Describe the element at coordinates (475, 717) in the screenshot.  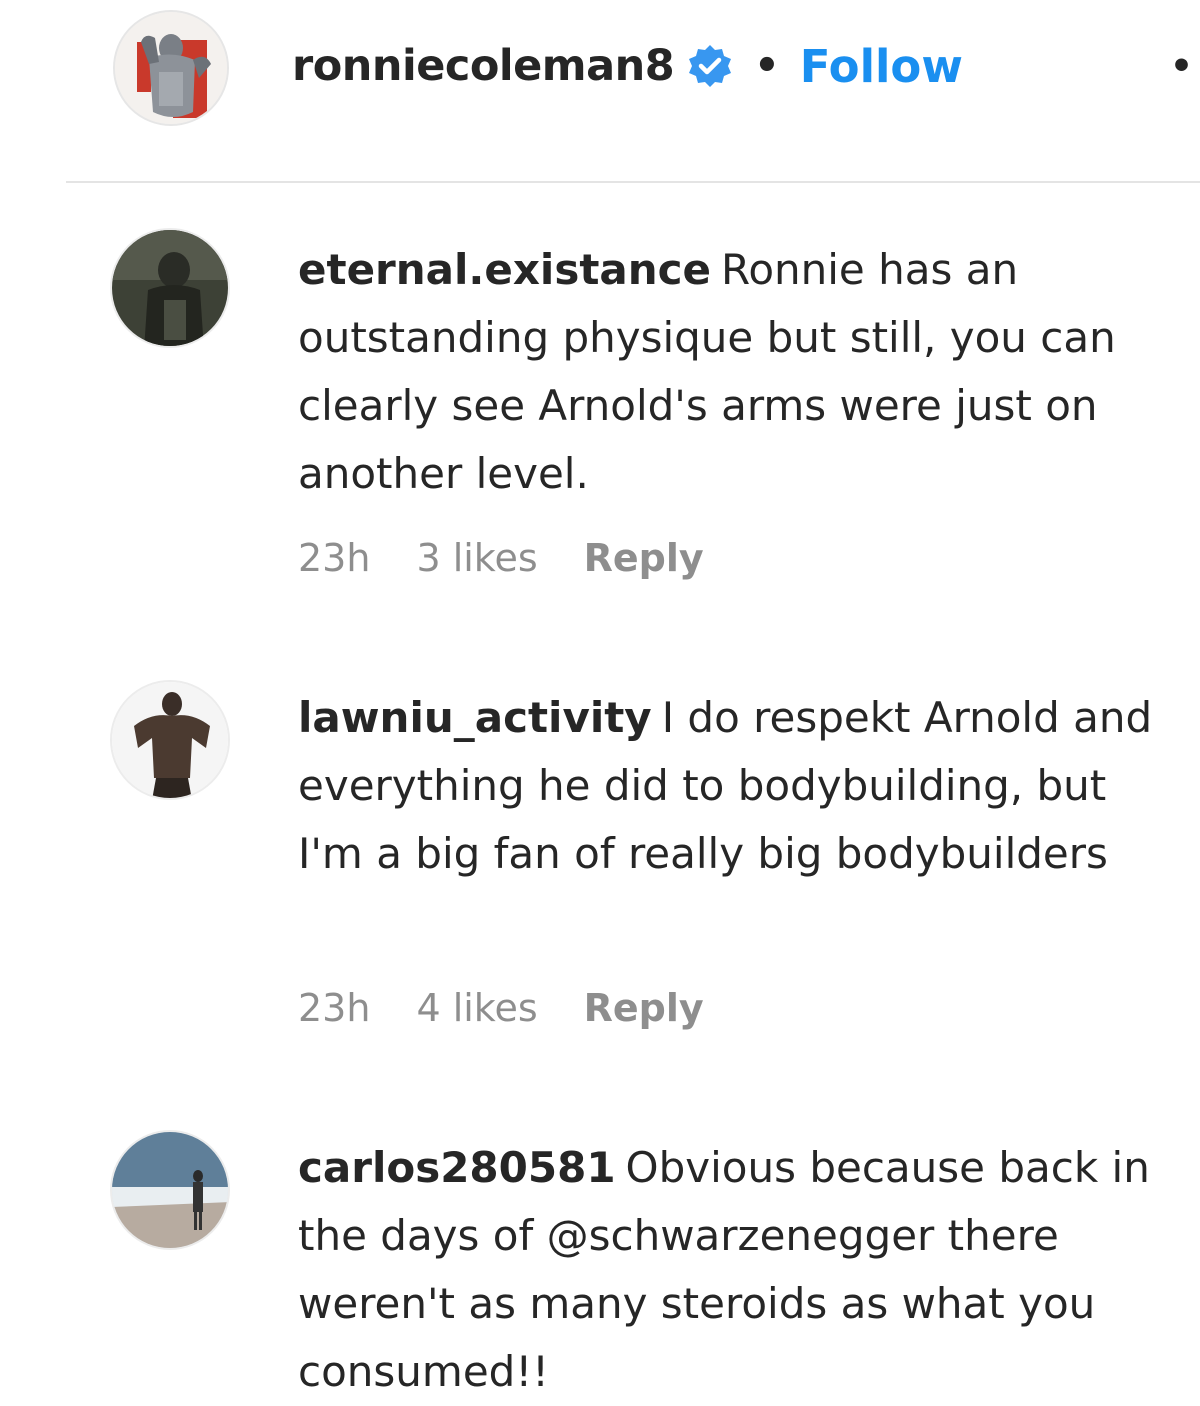
I see `comment-username: lawniu_activity` at that location.